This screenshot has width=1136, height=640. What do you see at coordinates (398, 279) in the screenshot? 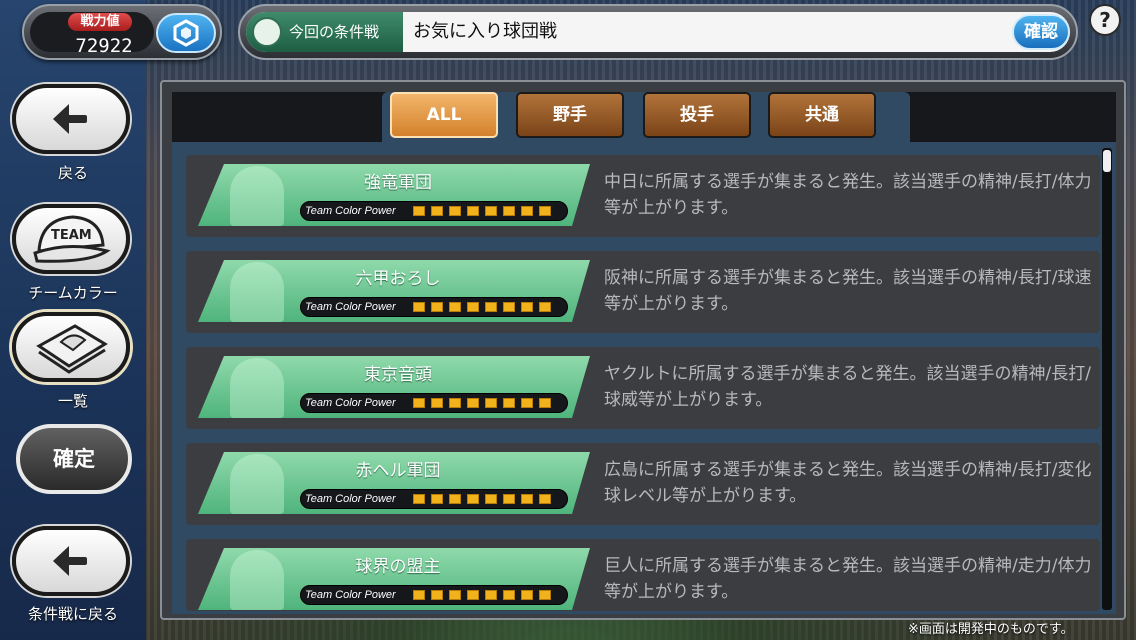
I see `row-title: 六甲おろし` at bounding box center [398, 279].